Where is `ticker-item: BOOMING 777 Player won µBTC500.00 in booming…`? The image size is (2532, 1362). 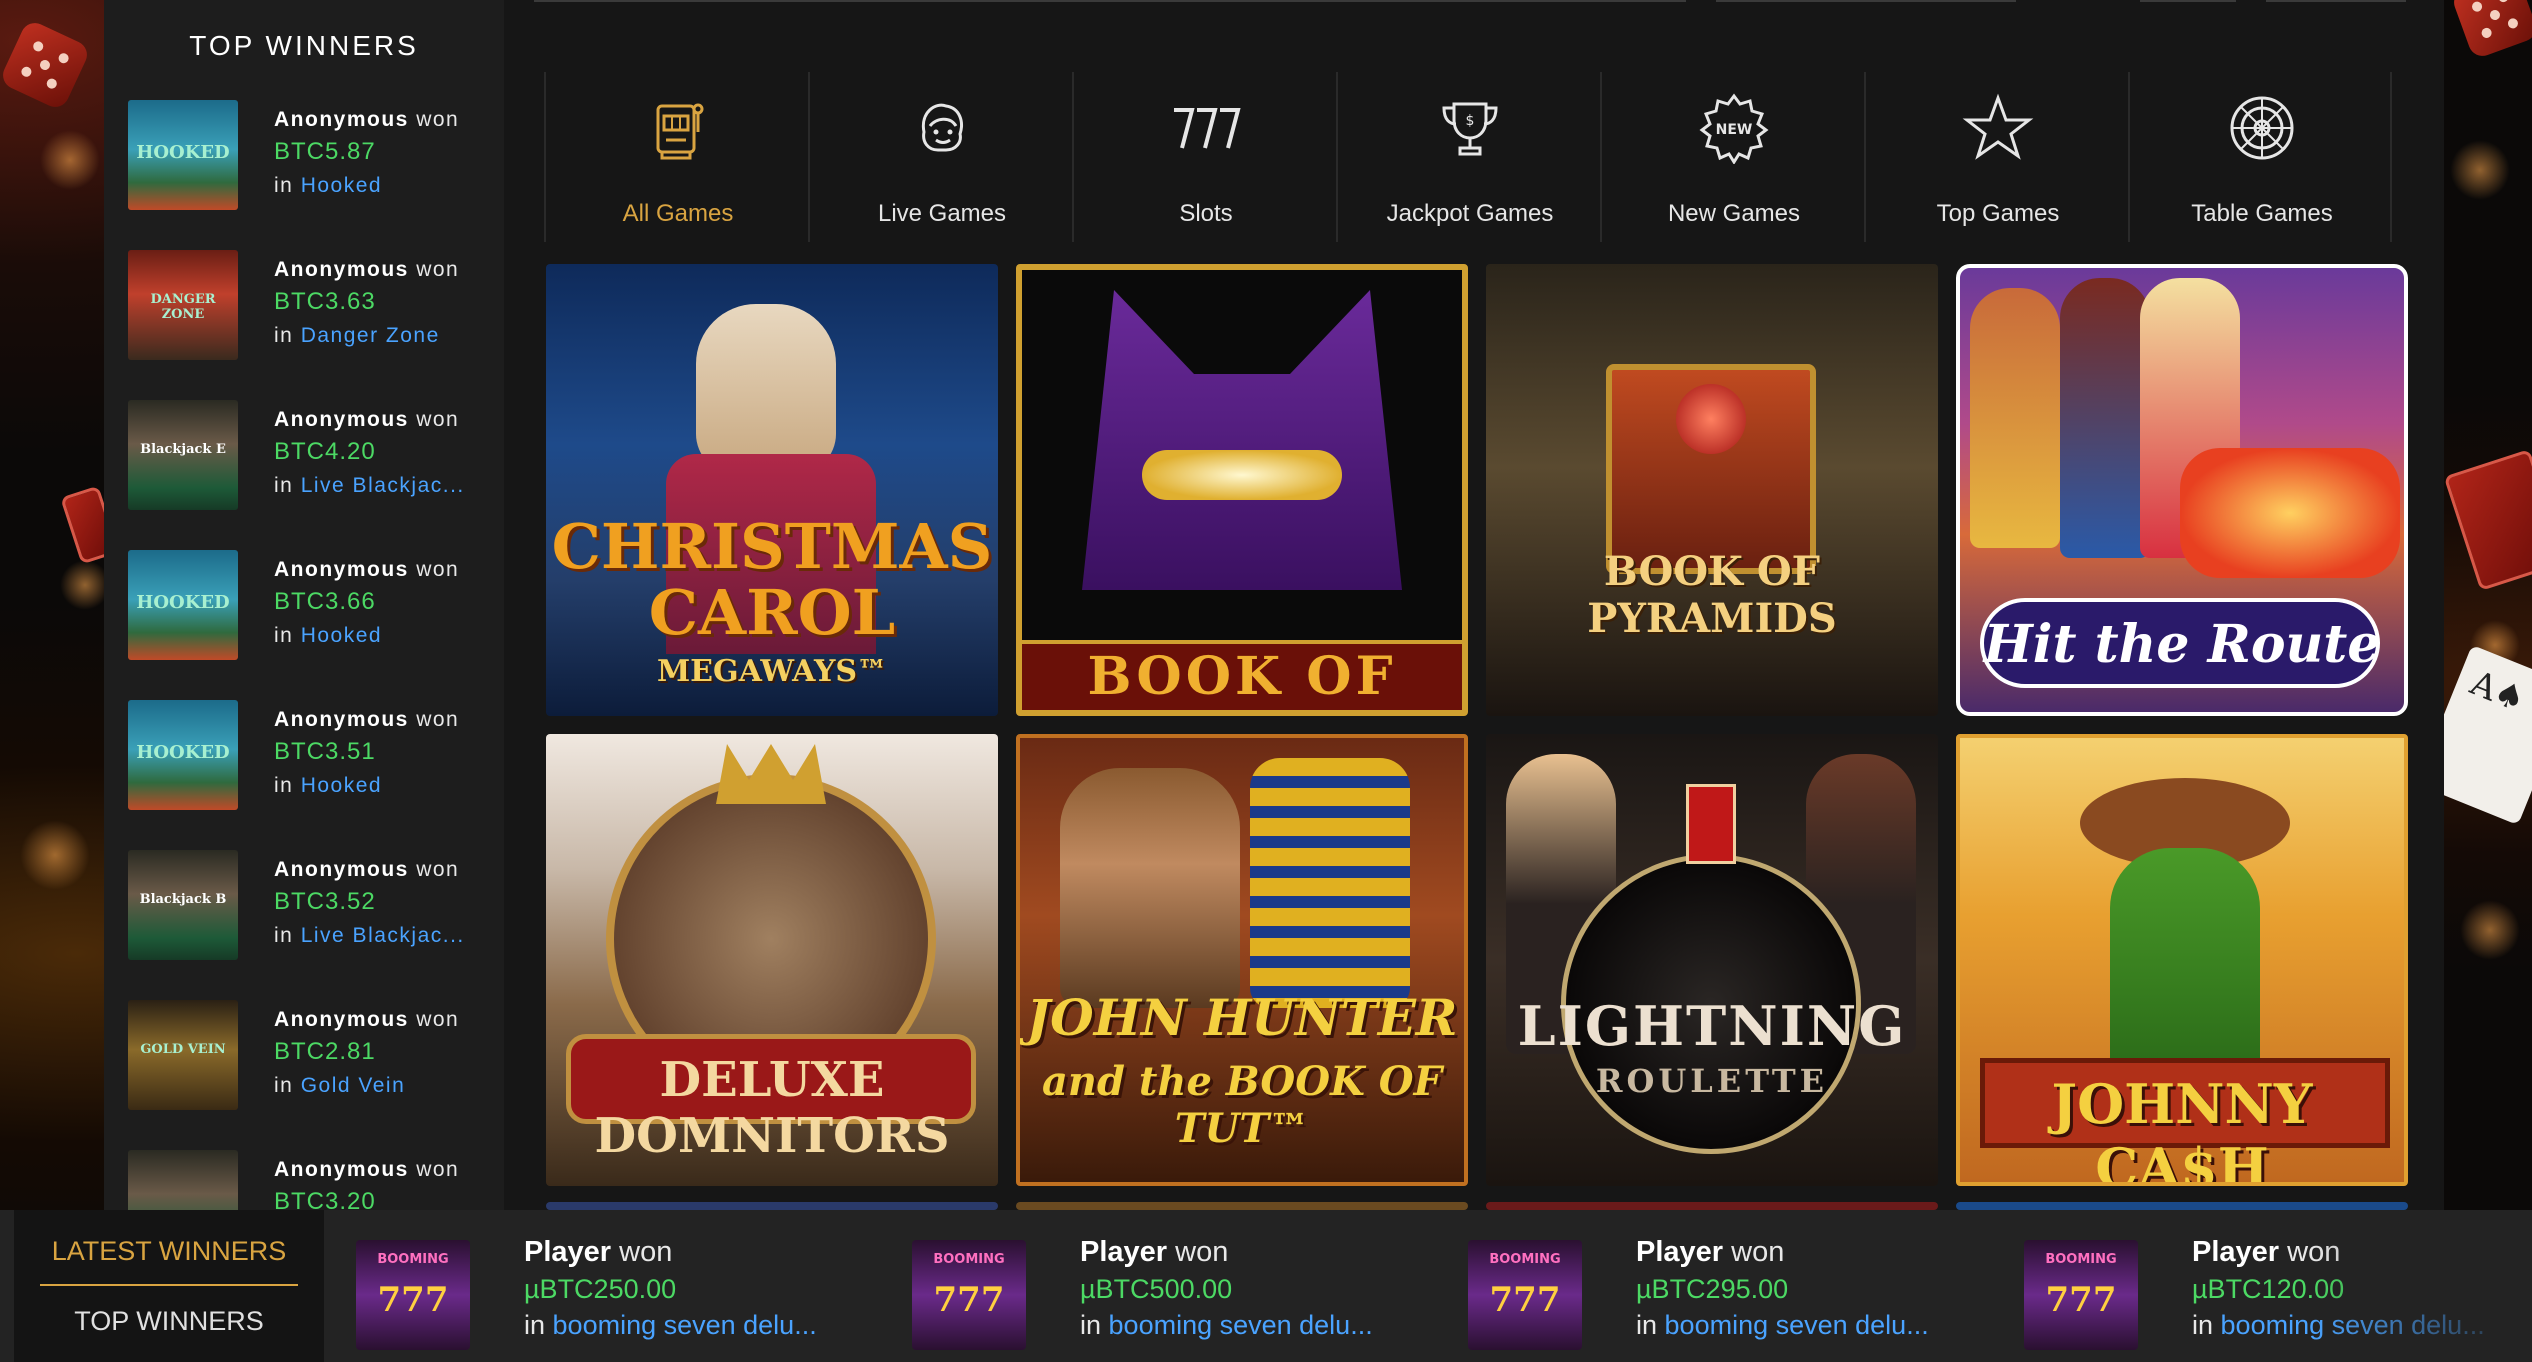
ticker-item: BOOMING 777 Player won µBTC500.00 in booming… is located at coordinates (1182, 1291).